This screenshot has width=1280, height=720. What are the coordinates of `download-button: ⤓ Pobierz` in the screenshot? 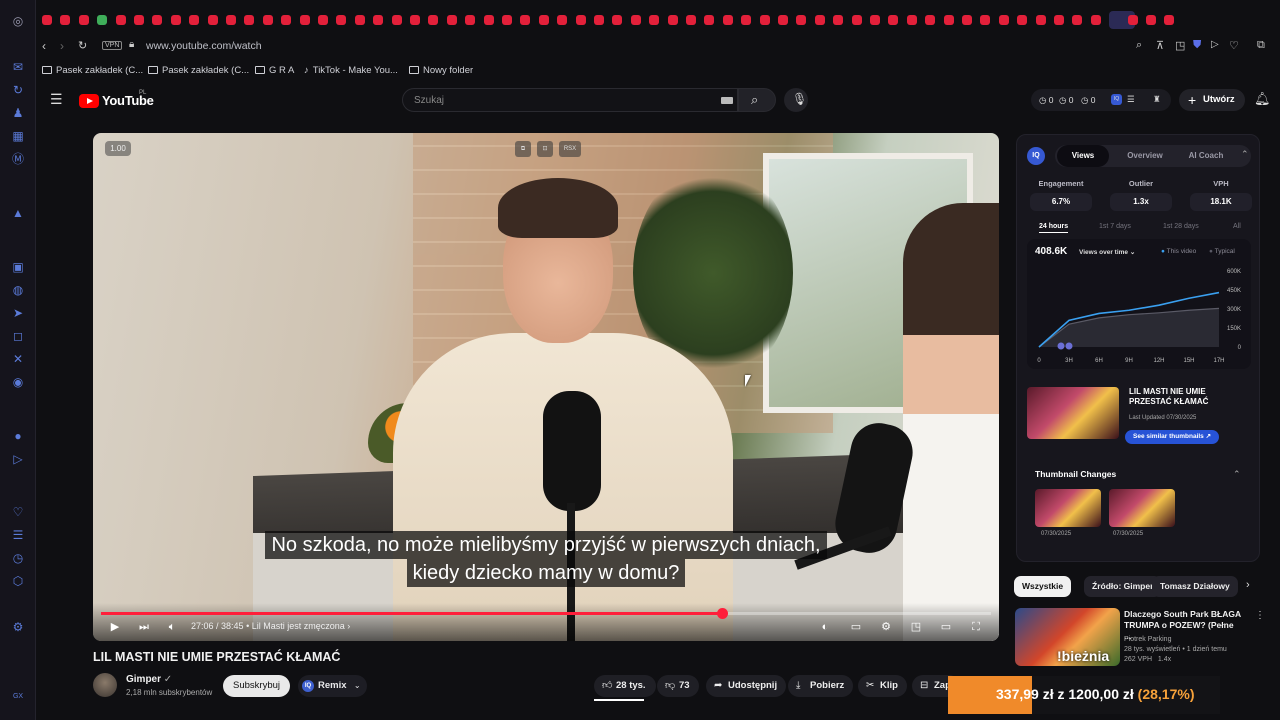 It's located at (821, 686).